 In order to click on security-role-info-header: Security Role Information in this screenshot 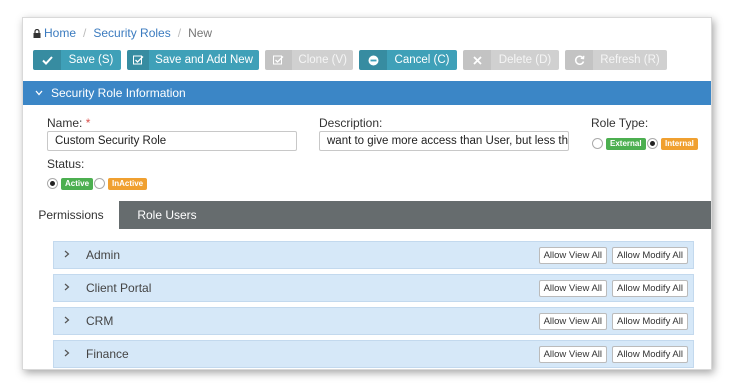, I will do `click(367, 93)`.